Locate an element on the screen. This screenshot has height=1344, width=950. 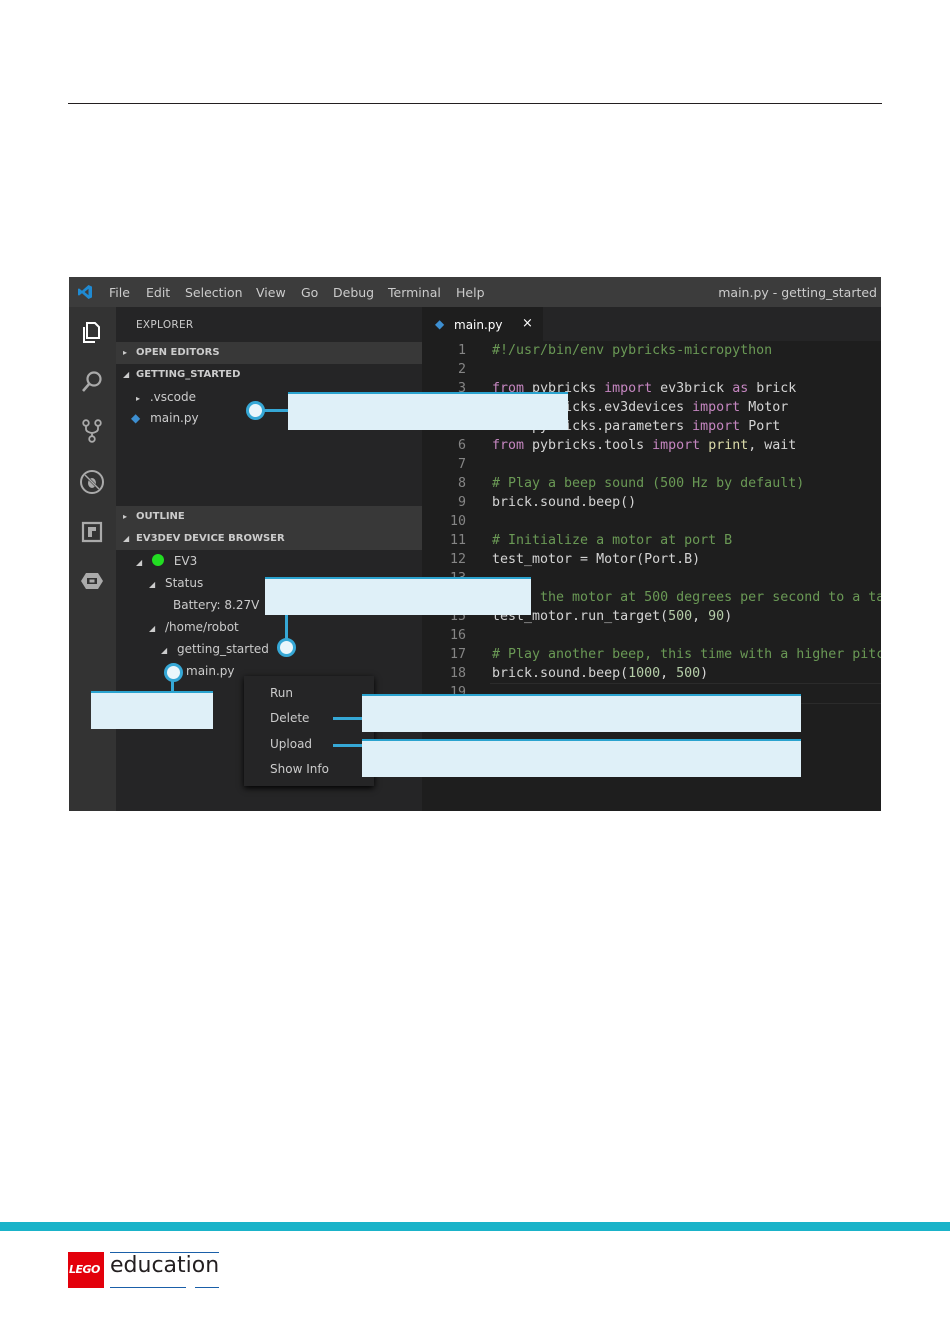
line-number: 8 is located at coordinates (461, 483).